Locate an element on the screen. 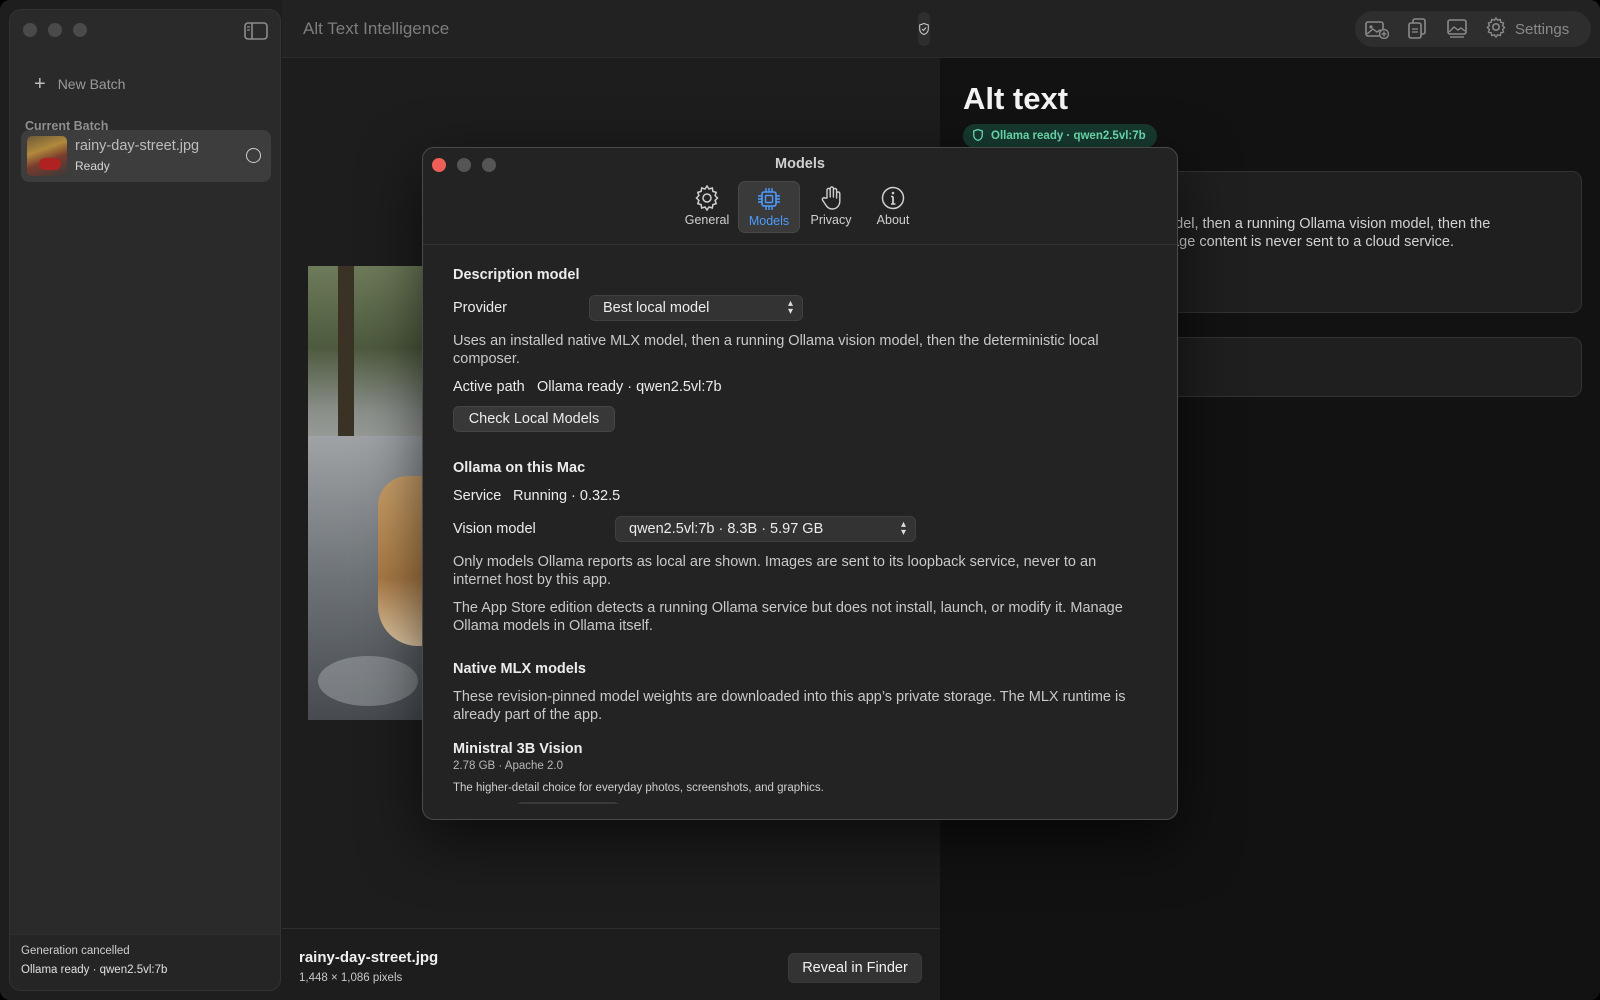 The height and width of the screenshot is (1000, 1600). provider-select-value: Best local model is located at coordinates (656, 308).